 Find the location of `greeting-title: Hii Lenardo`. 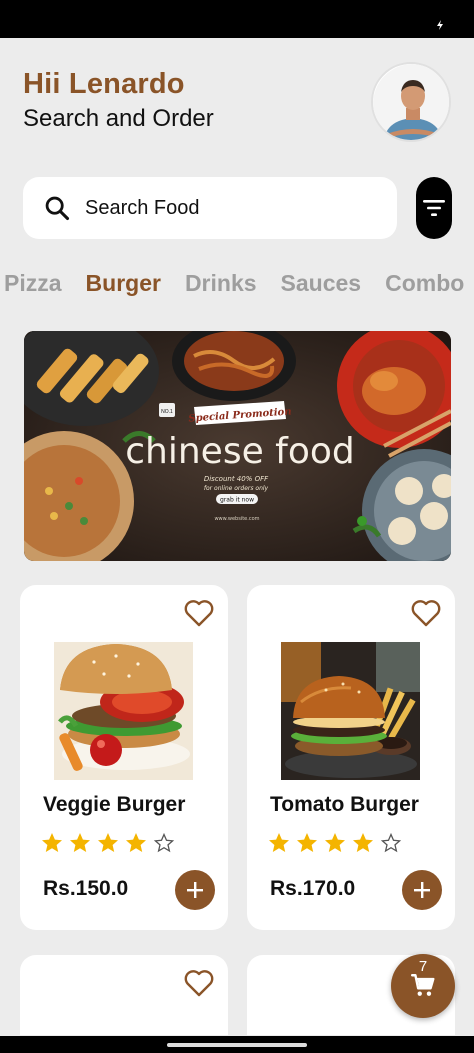

greeting-title: Hii Lenardo is located at coordinates (104, 84).